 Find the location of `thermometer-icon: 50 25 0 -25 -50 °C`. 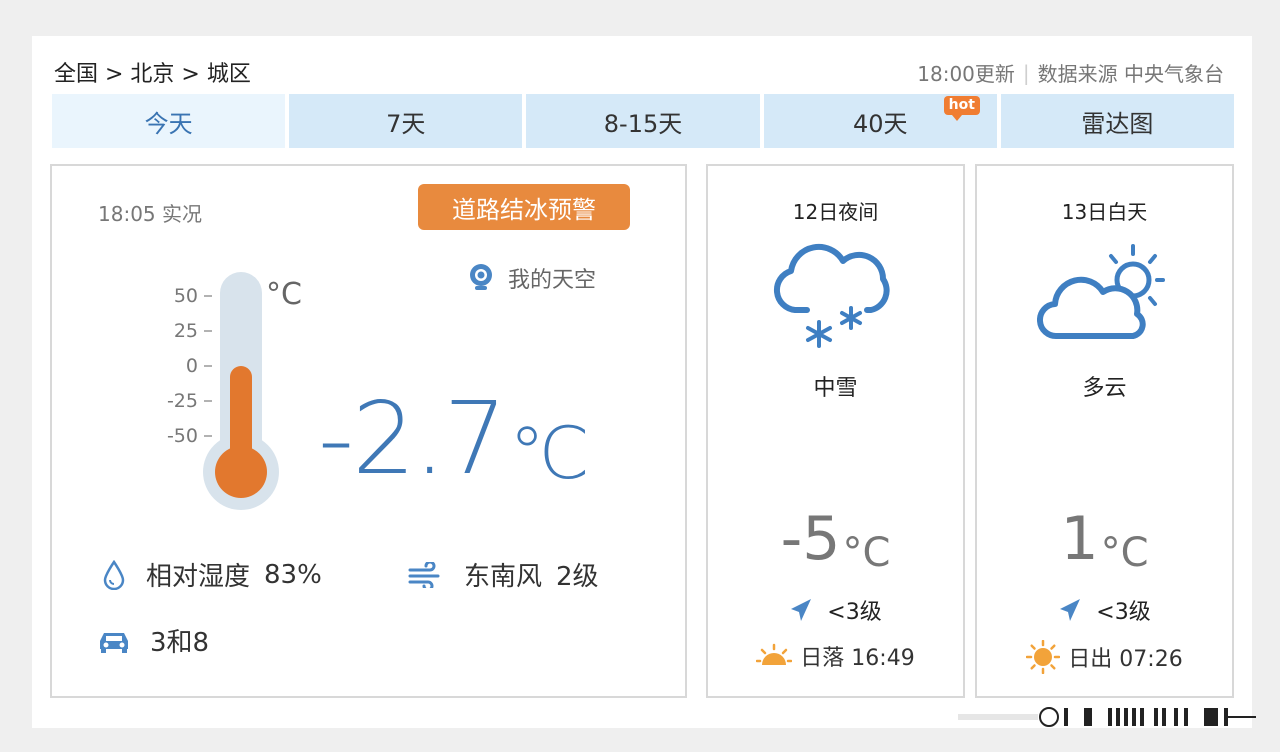

thermometer-icon: 50 25 0 -25 -50 °C is located at coordinates (234, 391).